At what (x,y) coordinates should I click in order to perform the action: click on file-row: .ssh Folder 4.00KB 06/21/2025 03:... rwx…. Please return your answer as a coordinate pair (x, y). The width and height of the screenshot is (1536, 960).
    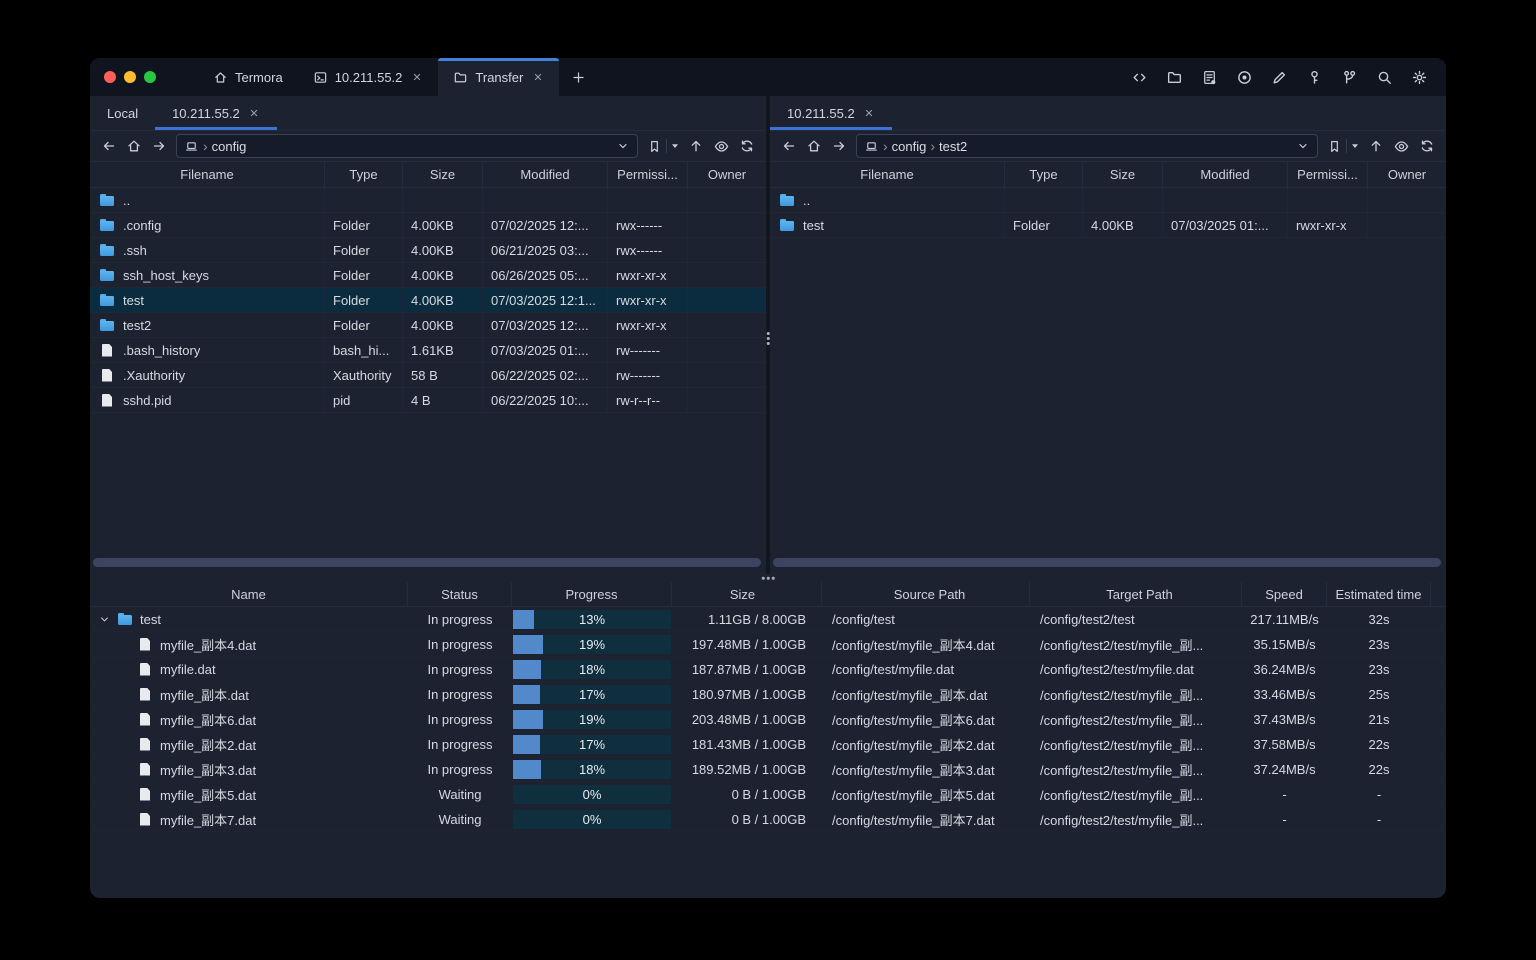
    Looking at the image, I should click on (428, 250).